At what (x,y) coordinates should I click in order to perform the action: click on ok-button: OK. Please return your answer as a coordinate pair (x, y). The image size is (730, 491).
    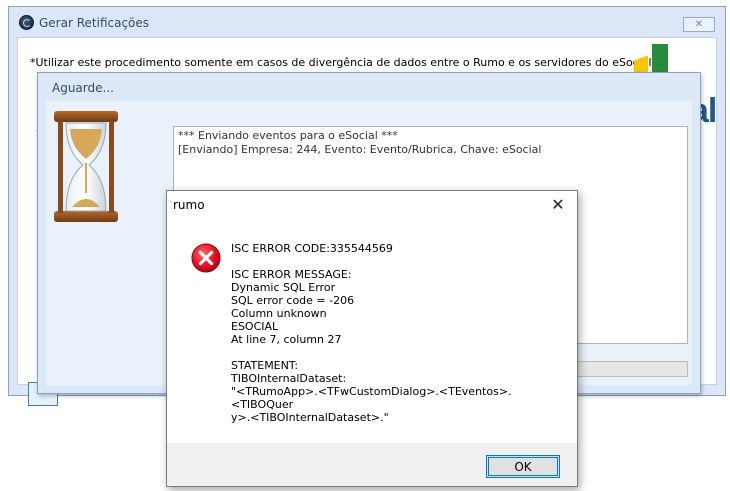
    Looking at the image, I should click on (523, 466).